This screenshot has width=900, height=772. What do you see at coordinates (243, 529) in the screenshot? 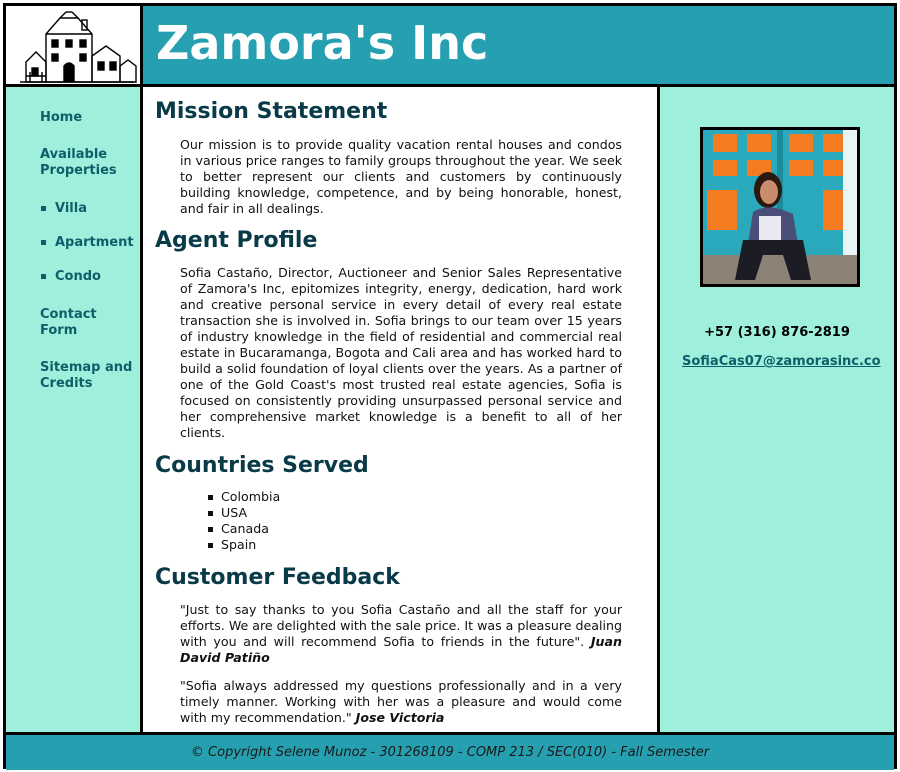
I see `list-item: Canada` at bounding box center [243, 529].